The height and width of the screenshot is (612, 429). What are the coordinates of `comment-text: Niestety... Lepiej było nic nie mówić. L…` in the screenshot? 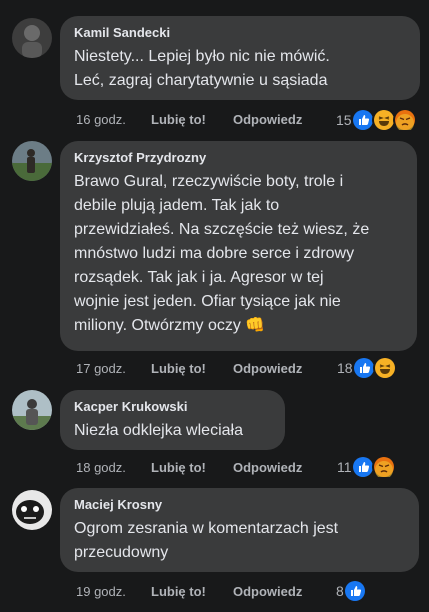 It's located at (202, 68).